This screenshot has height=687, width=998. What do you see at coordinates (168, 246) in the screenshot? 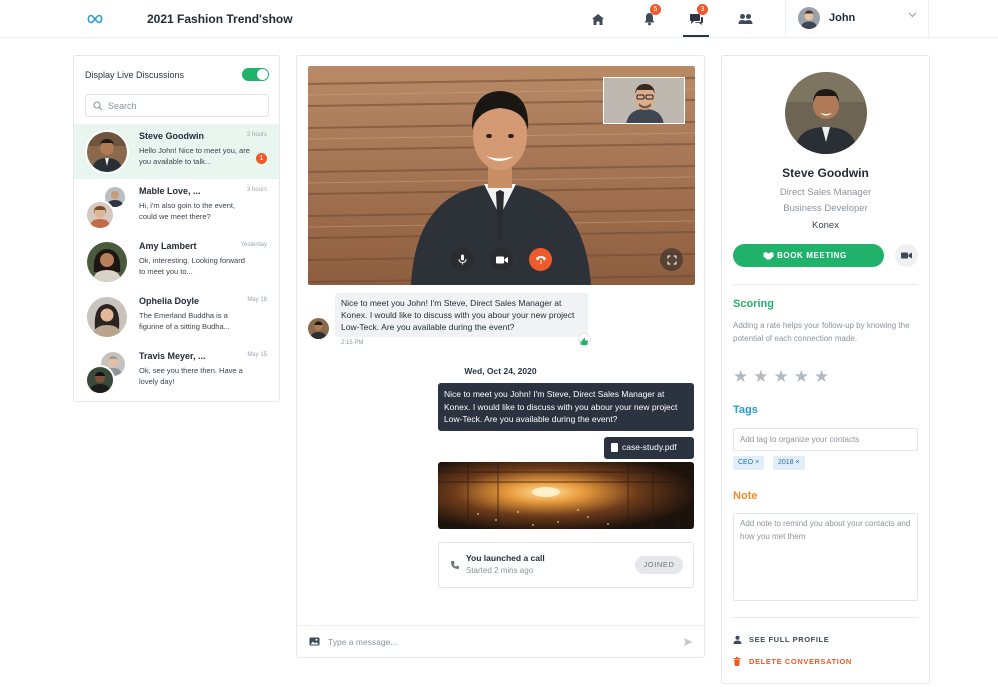
I see `conversation-name: Amy Lambert` at bounding box center [168, 246].